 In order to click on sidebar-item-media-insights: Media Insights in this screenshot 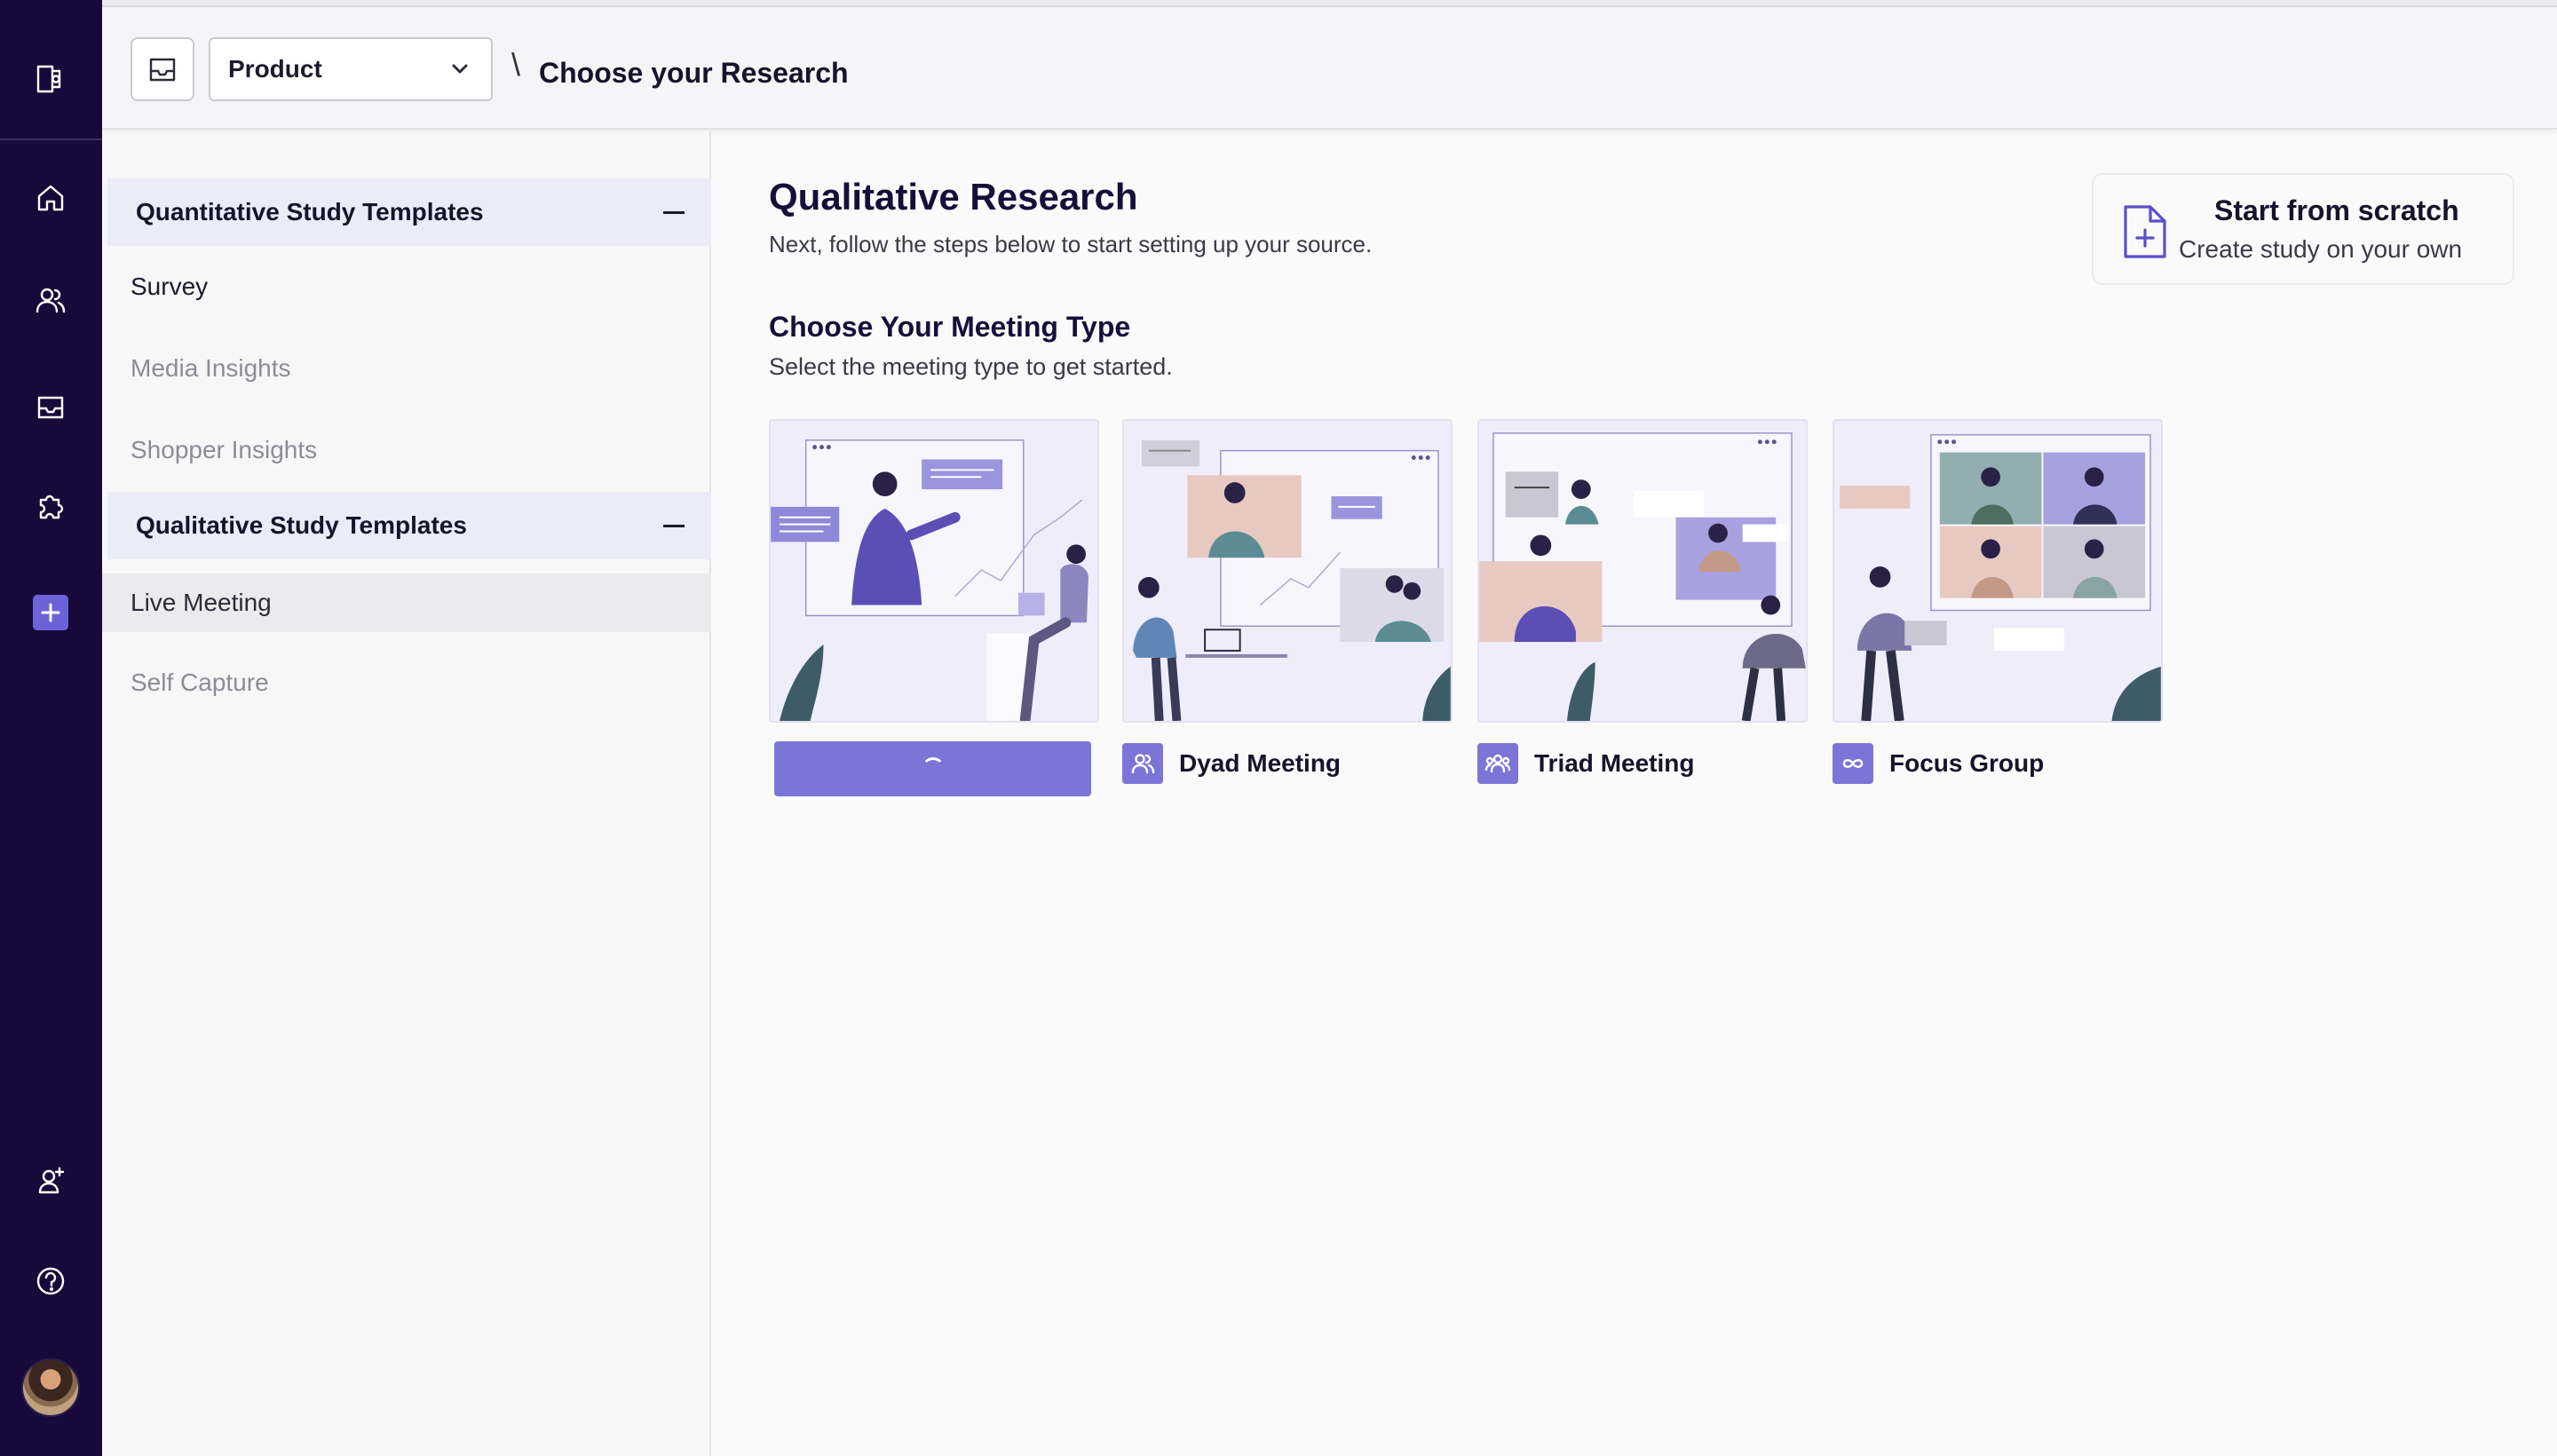, I will do `click(406, 368)`.